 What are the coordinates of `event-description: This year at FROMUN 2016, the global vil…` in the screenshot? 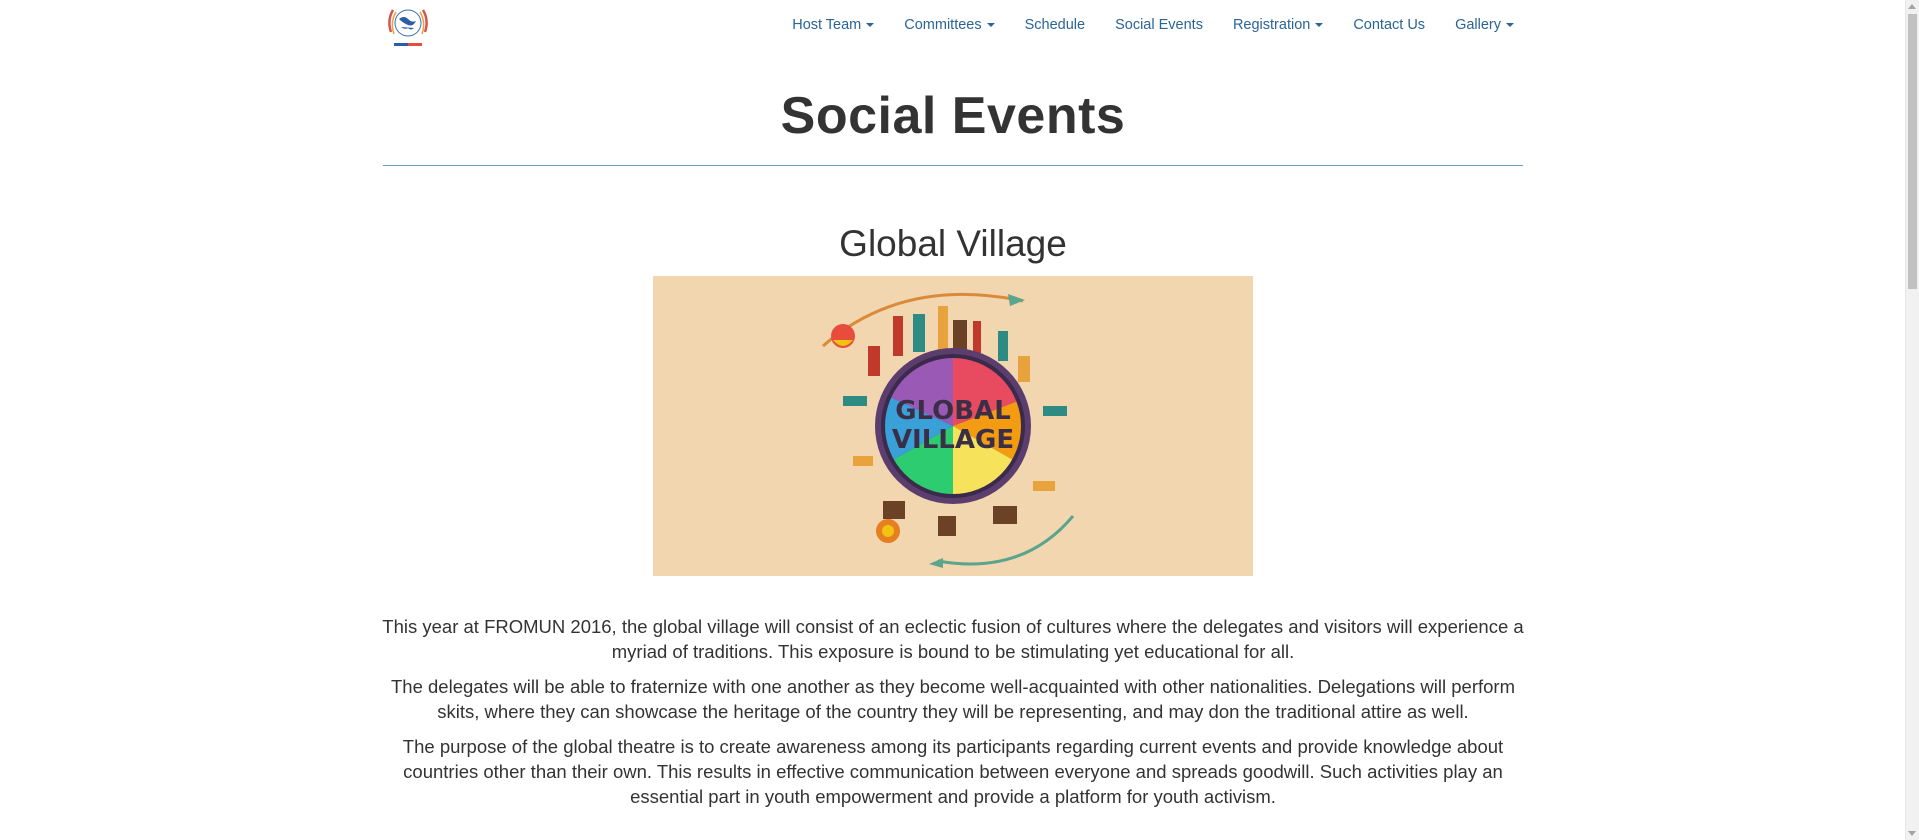 It's located at (953, 716).